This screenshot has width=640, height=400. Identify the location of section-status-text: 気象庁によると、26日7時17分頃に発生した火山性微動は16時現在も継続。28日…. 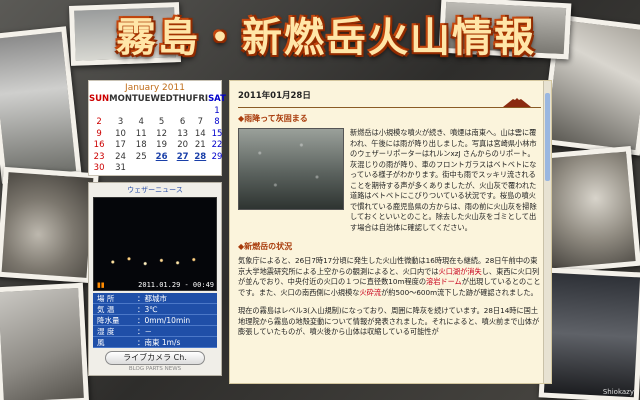
(389, 277).